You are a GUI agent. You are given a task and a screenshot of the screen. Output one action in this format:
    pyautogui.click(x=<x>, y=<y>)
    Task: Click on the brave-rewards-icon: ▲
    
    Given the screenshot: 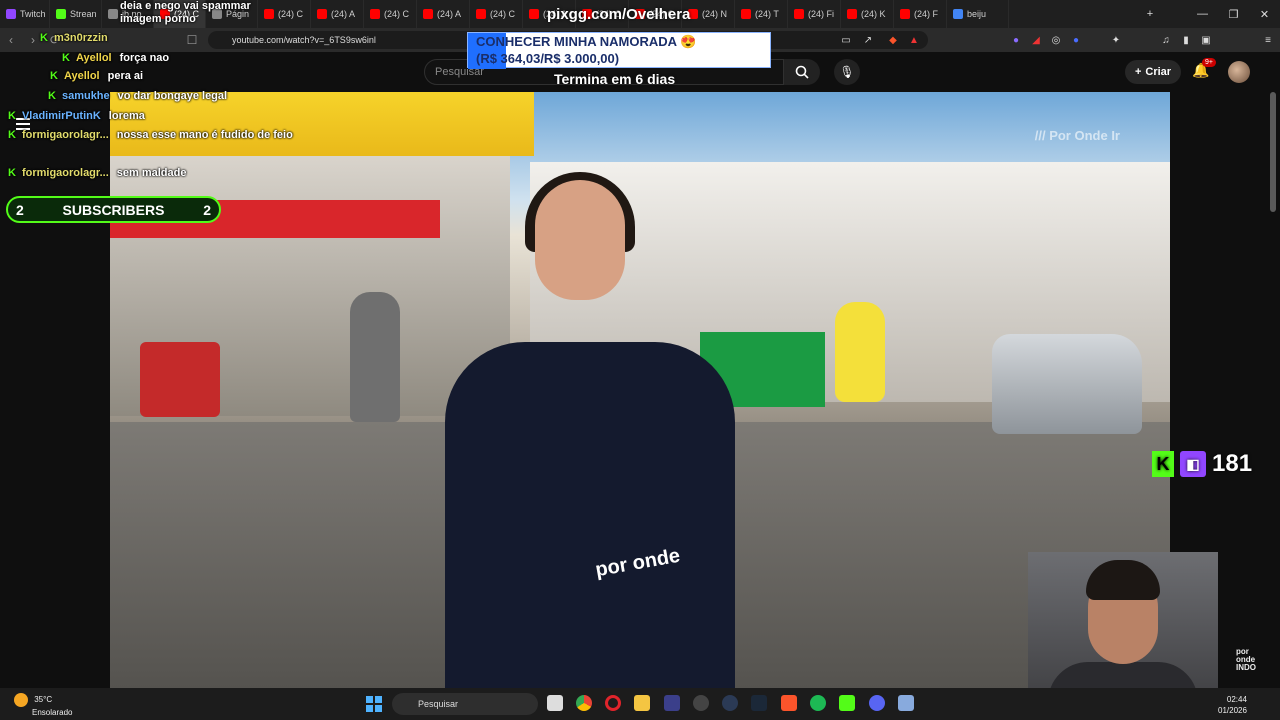 What is the action you would take?
    pyautogui.click(x=914, y=40)
    